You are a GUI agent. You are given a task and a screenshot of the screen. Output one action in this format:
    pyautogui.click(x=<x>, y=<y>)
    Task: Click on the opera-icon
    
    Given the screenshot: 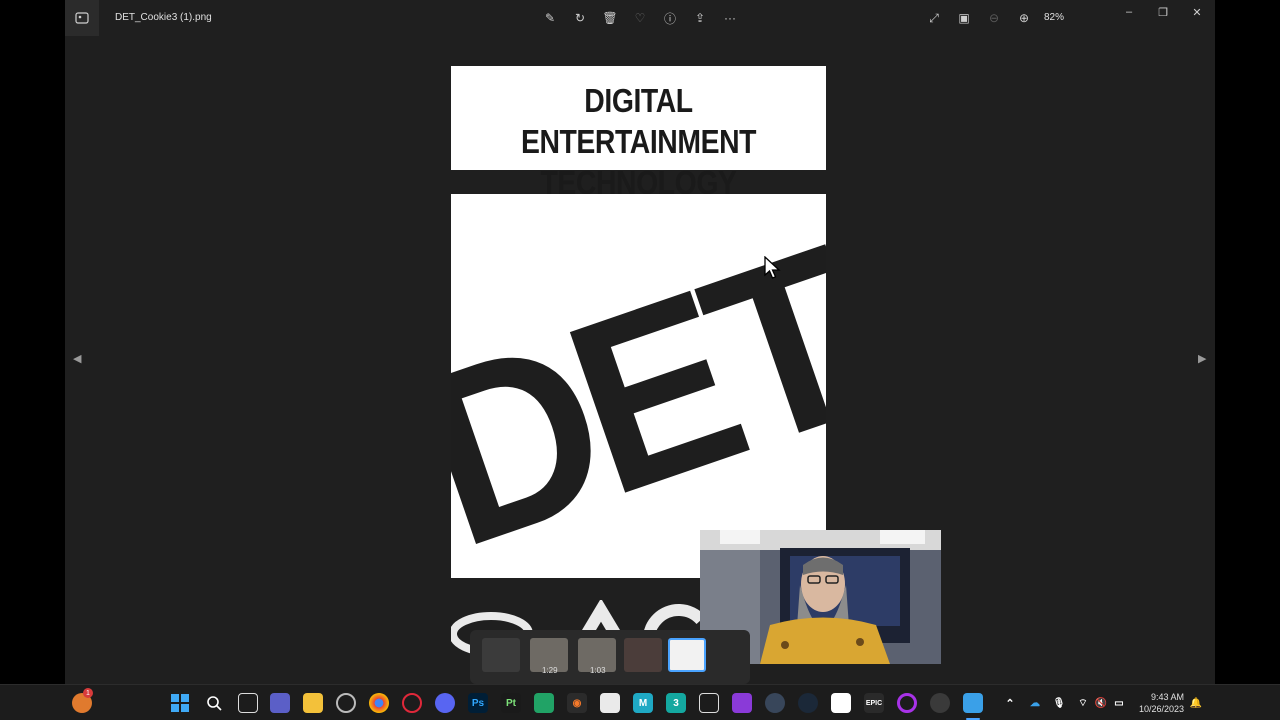 What is the action you would take?
    pyautogui.click(x=412, y=703)
    